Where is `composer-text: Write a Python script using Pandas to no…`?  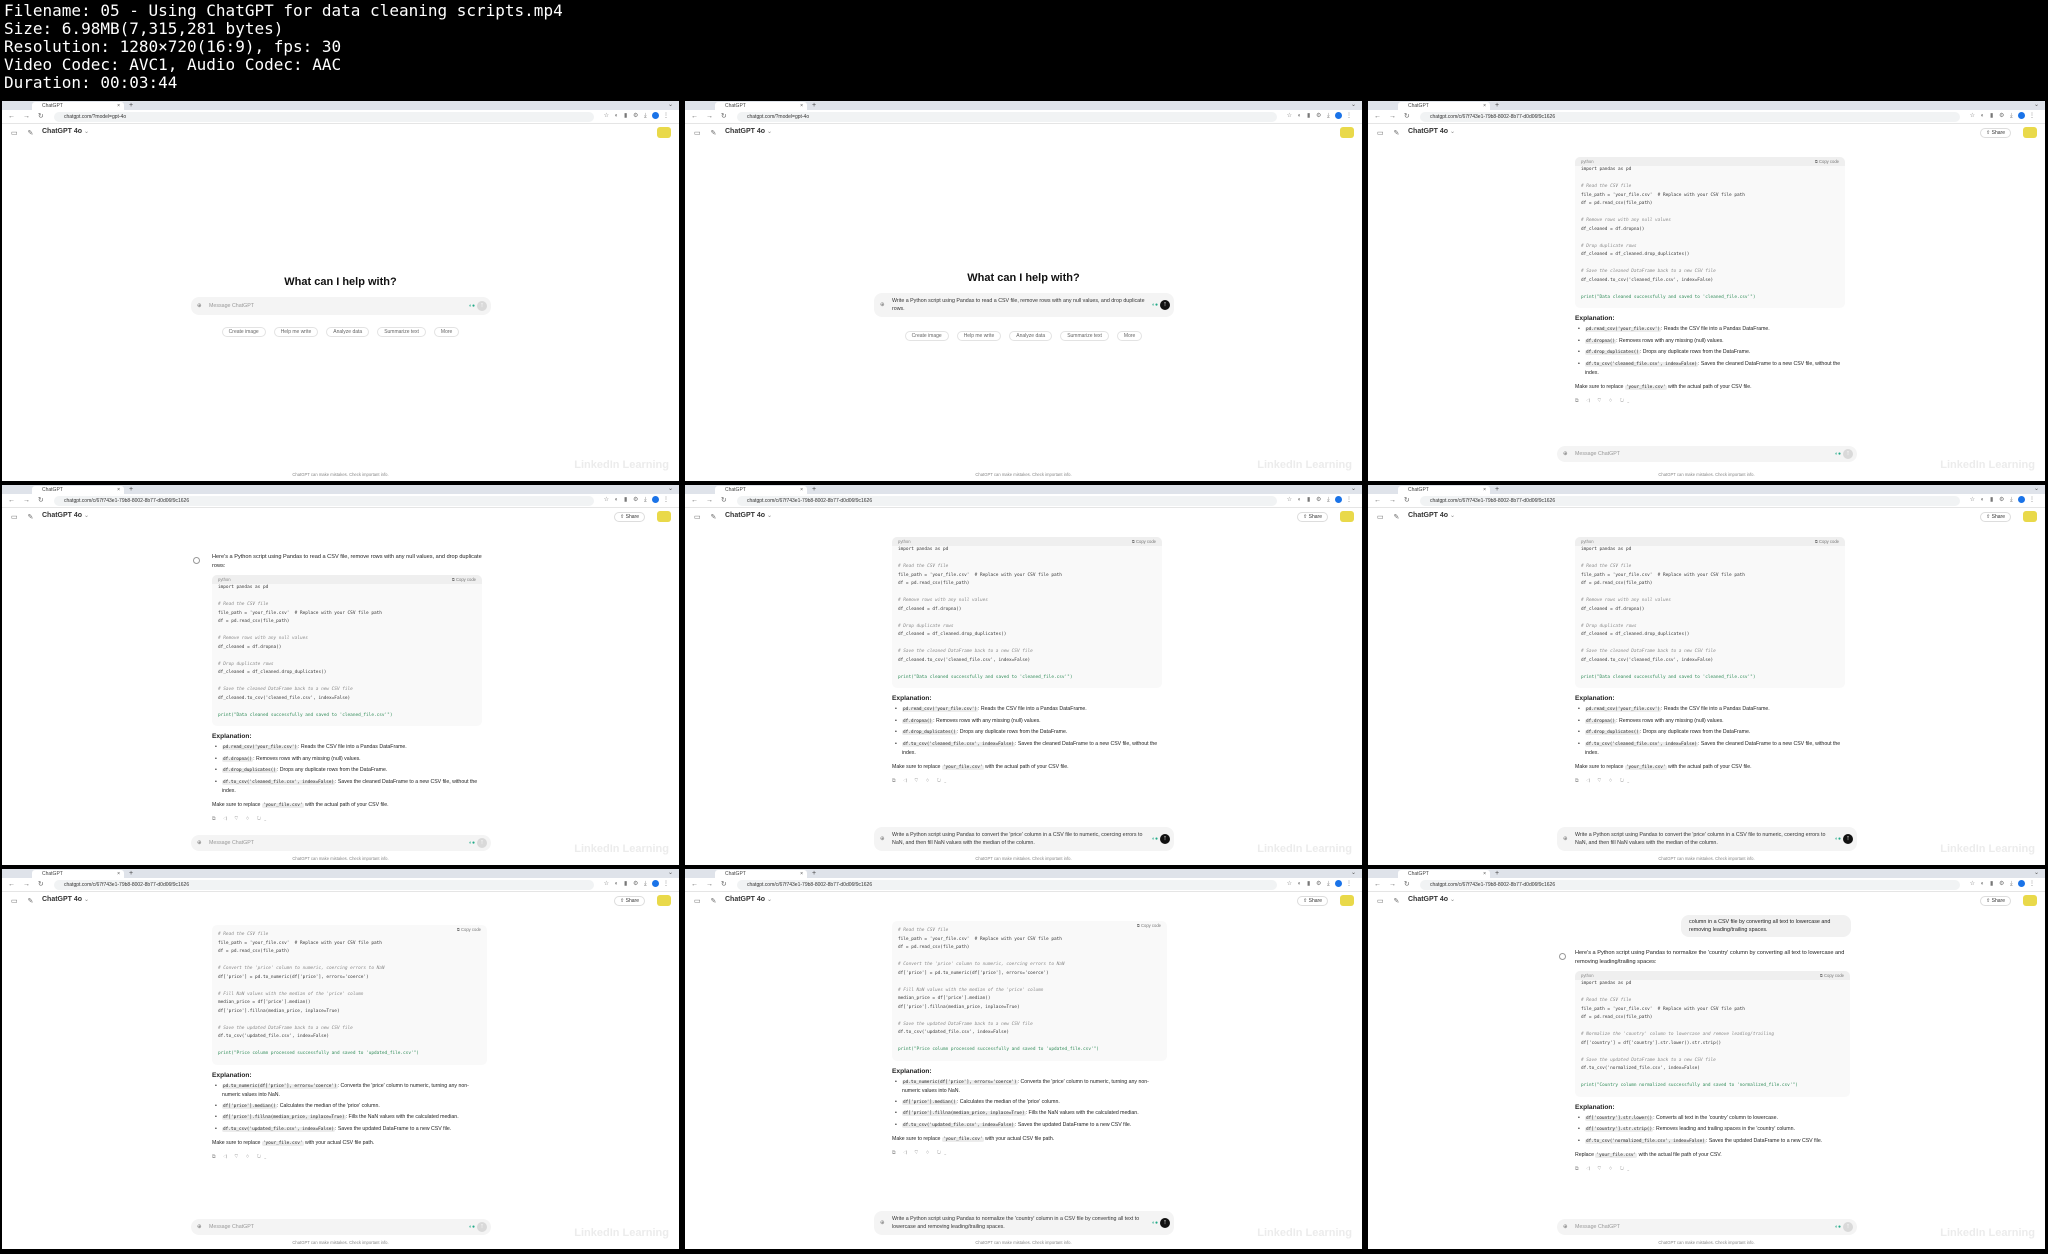
composer-text: Write a Python script using Pandas to no… is located at coordinates (1022, 1223).